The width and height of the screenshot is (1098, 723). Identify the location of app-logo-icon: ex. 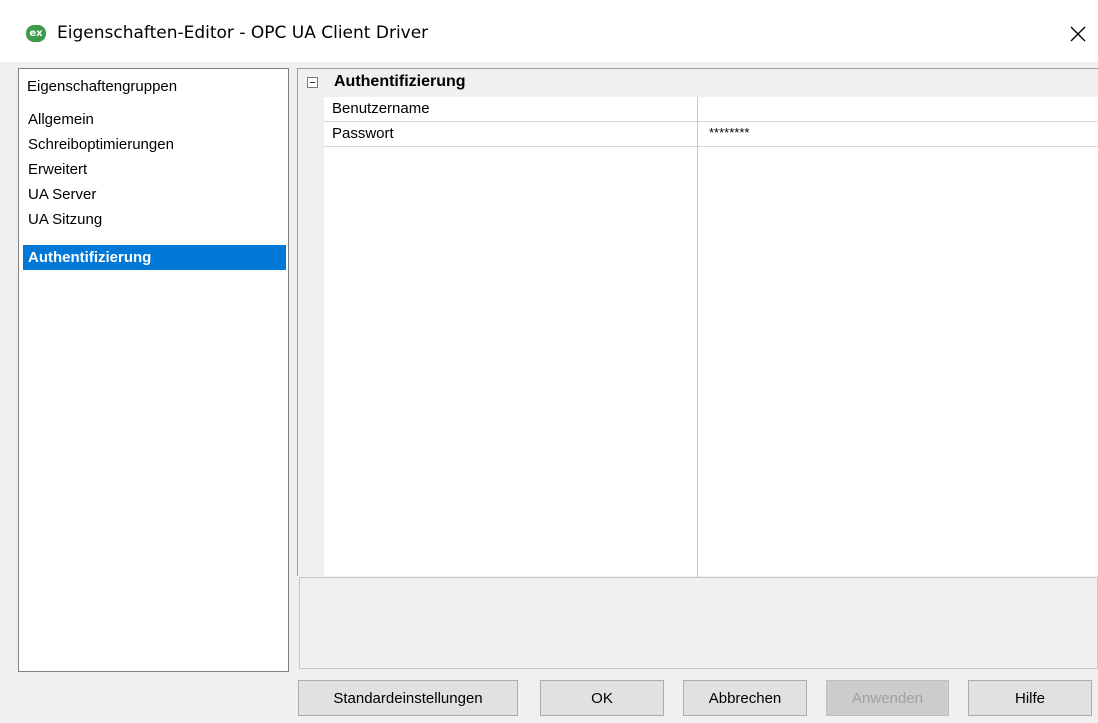
(36, 33).